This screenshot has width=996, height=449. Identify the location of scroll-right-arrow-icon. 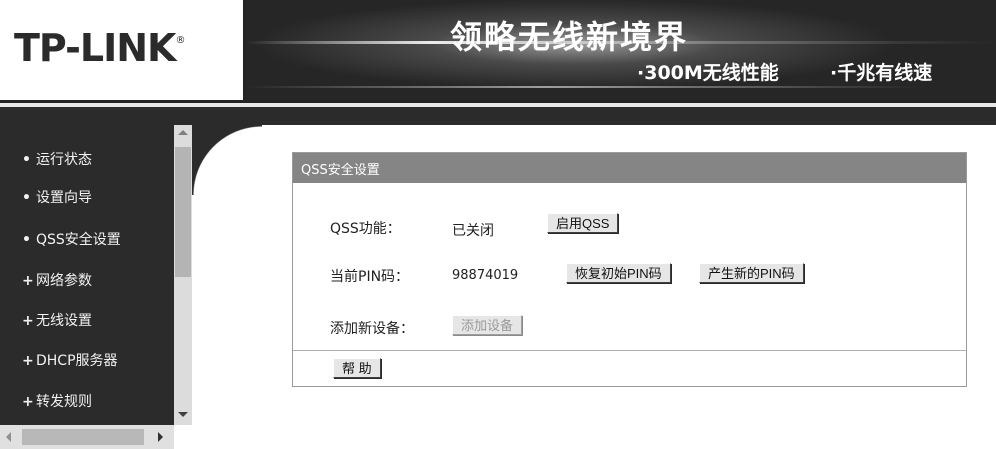
(160, 437).